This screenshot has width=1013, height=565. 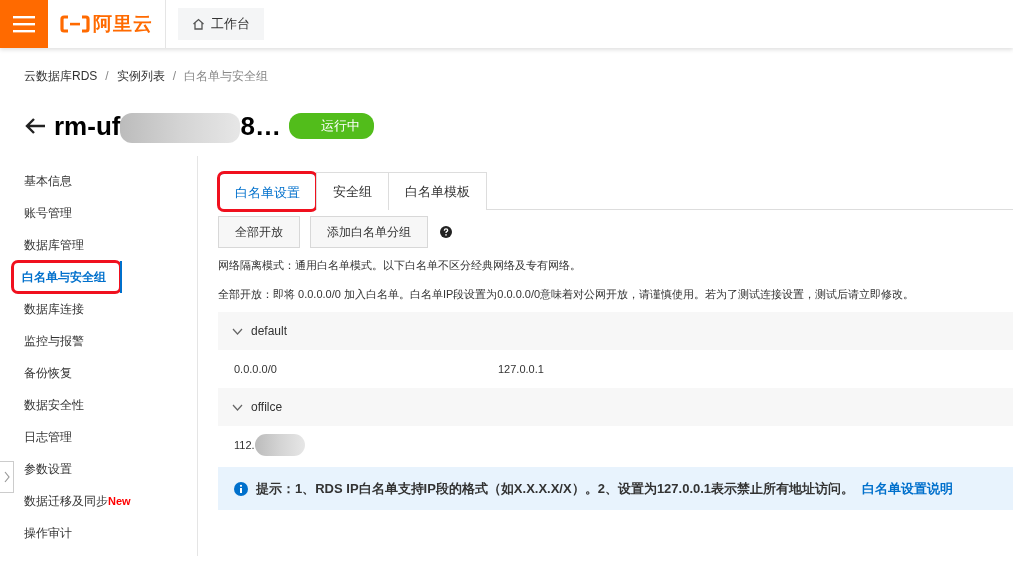 What do you see at coordinates (221, 24) in the screenshot?
I see `workbench-button: 工作台` at bounding box center [221, 24].